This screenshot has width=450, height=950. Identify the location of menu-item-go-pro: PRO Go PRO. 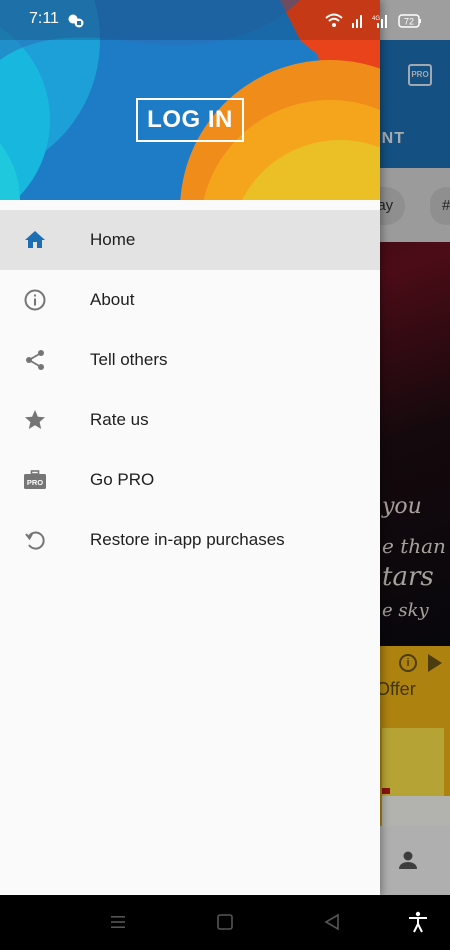
(190, 480).